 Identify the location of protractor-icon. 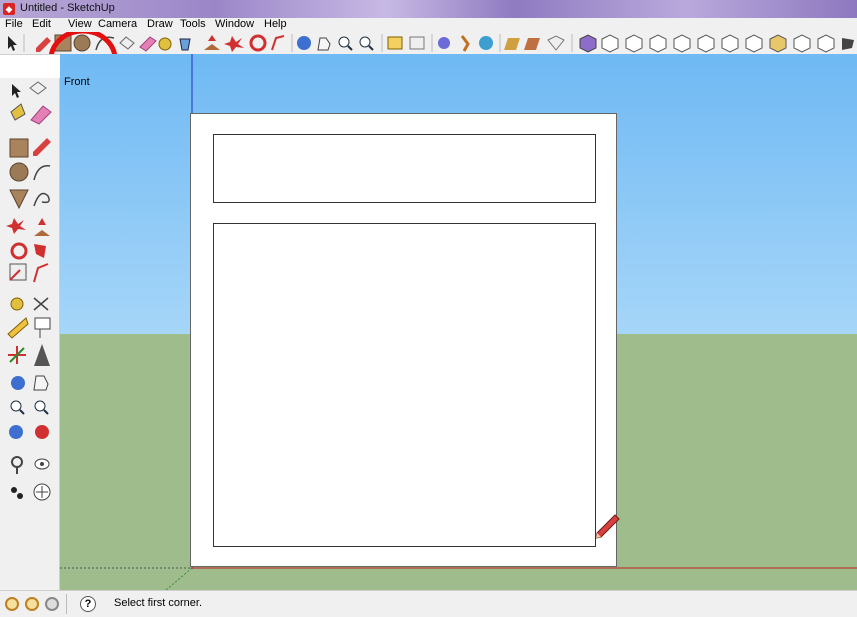
(18, 328).